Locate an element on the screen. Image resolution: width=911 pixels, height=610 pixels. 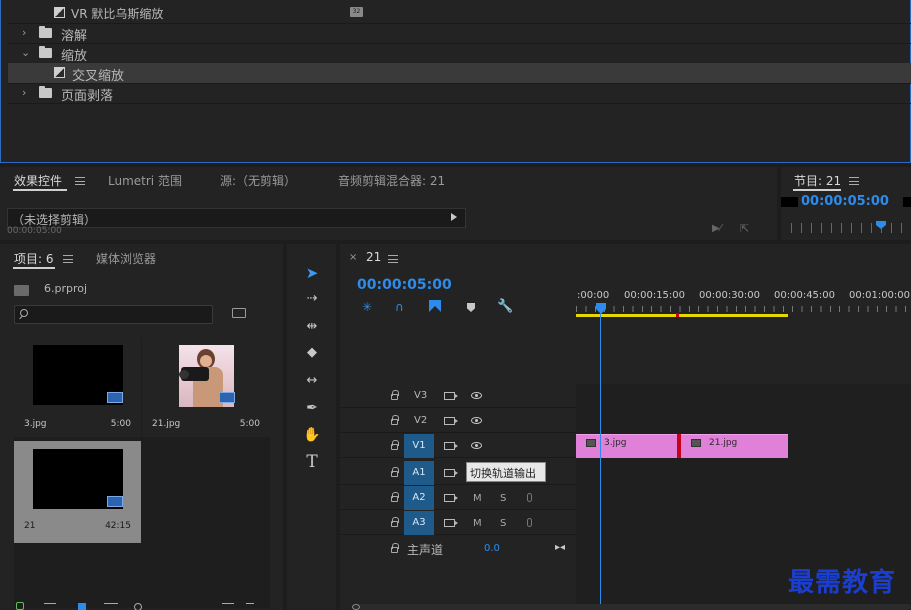
tab-audio-clip-mixer: 音频剪辑混合器: 21 is located at coordinates (391, 180).